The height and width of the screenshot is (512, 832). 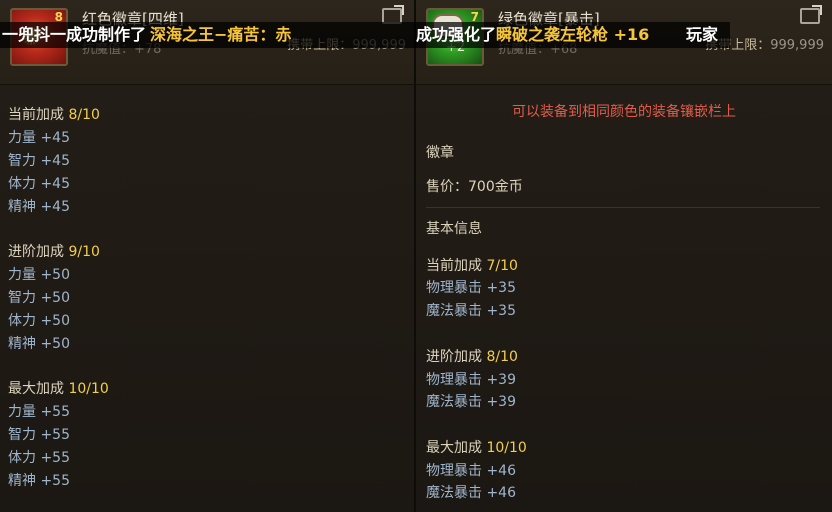 I want to click on carry-limit-value: 999,999, so click(x=797, y=45).